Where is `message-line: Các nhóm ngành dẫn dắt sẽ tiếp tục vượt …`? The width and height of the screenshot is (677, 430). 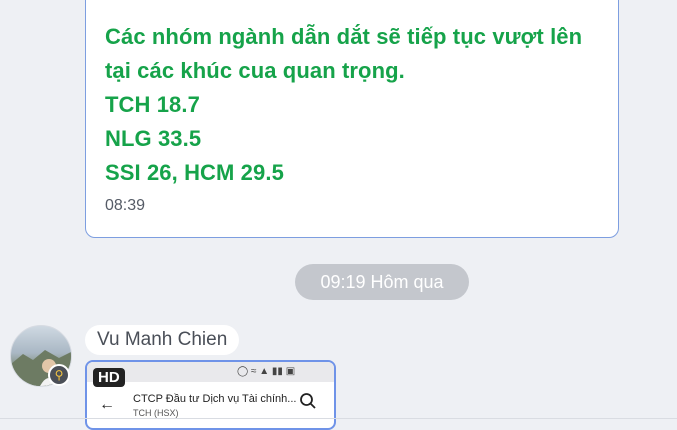
message-line: Các nhóm ngành dẫn dắt sẽ tiếp tục vượt … is located at coordinates (344, 36).